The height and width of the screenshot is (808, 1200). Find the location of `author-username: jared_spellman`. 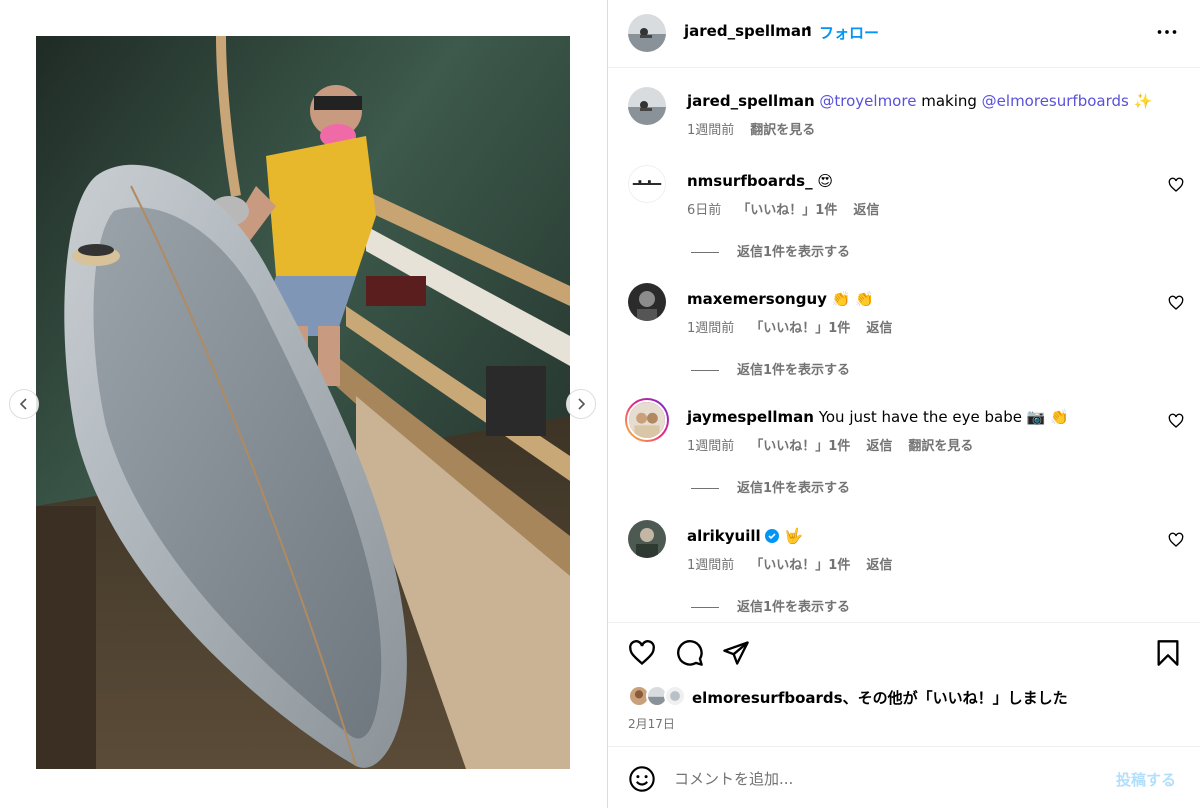

author-username: jared_spellman is located at coordinates (748, 31).